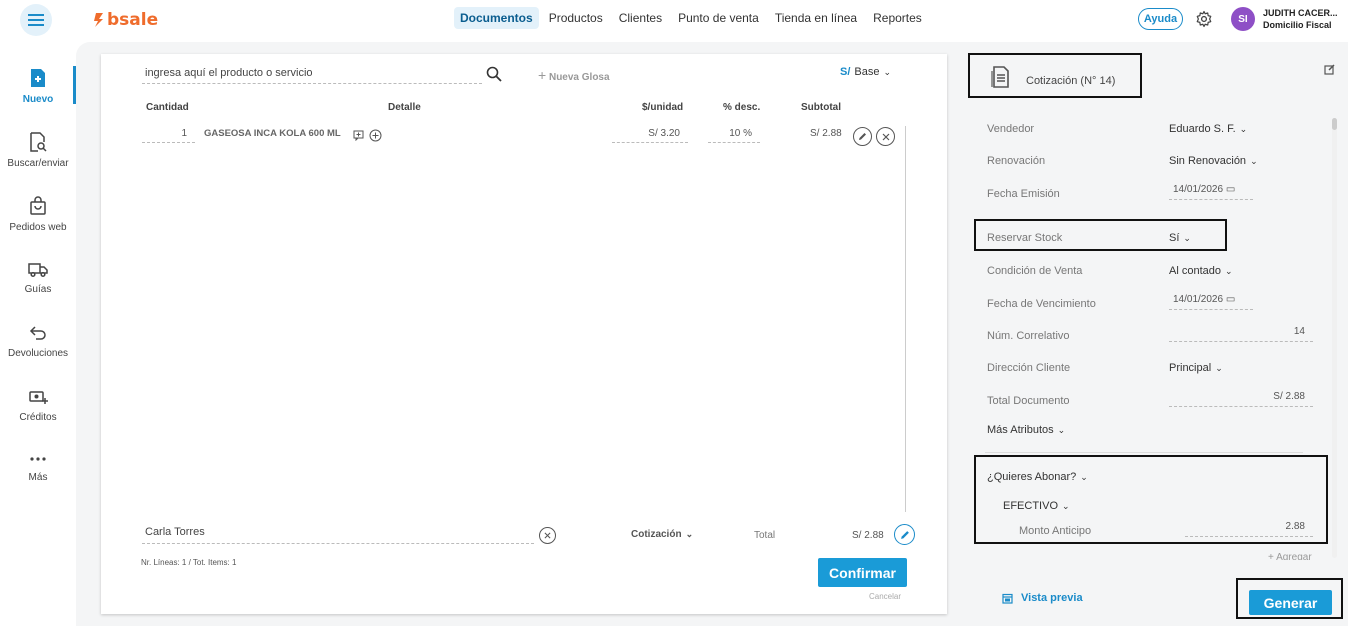  Describe the element at coordinates (38, 397) in the screenshot. I see `money-plus-icon` at that location.